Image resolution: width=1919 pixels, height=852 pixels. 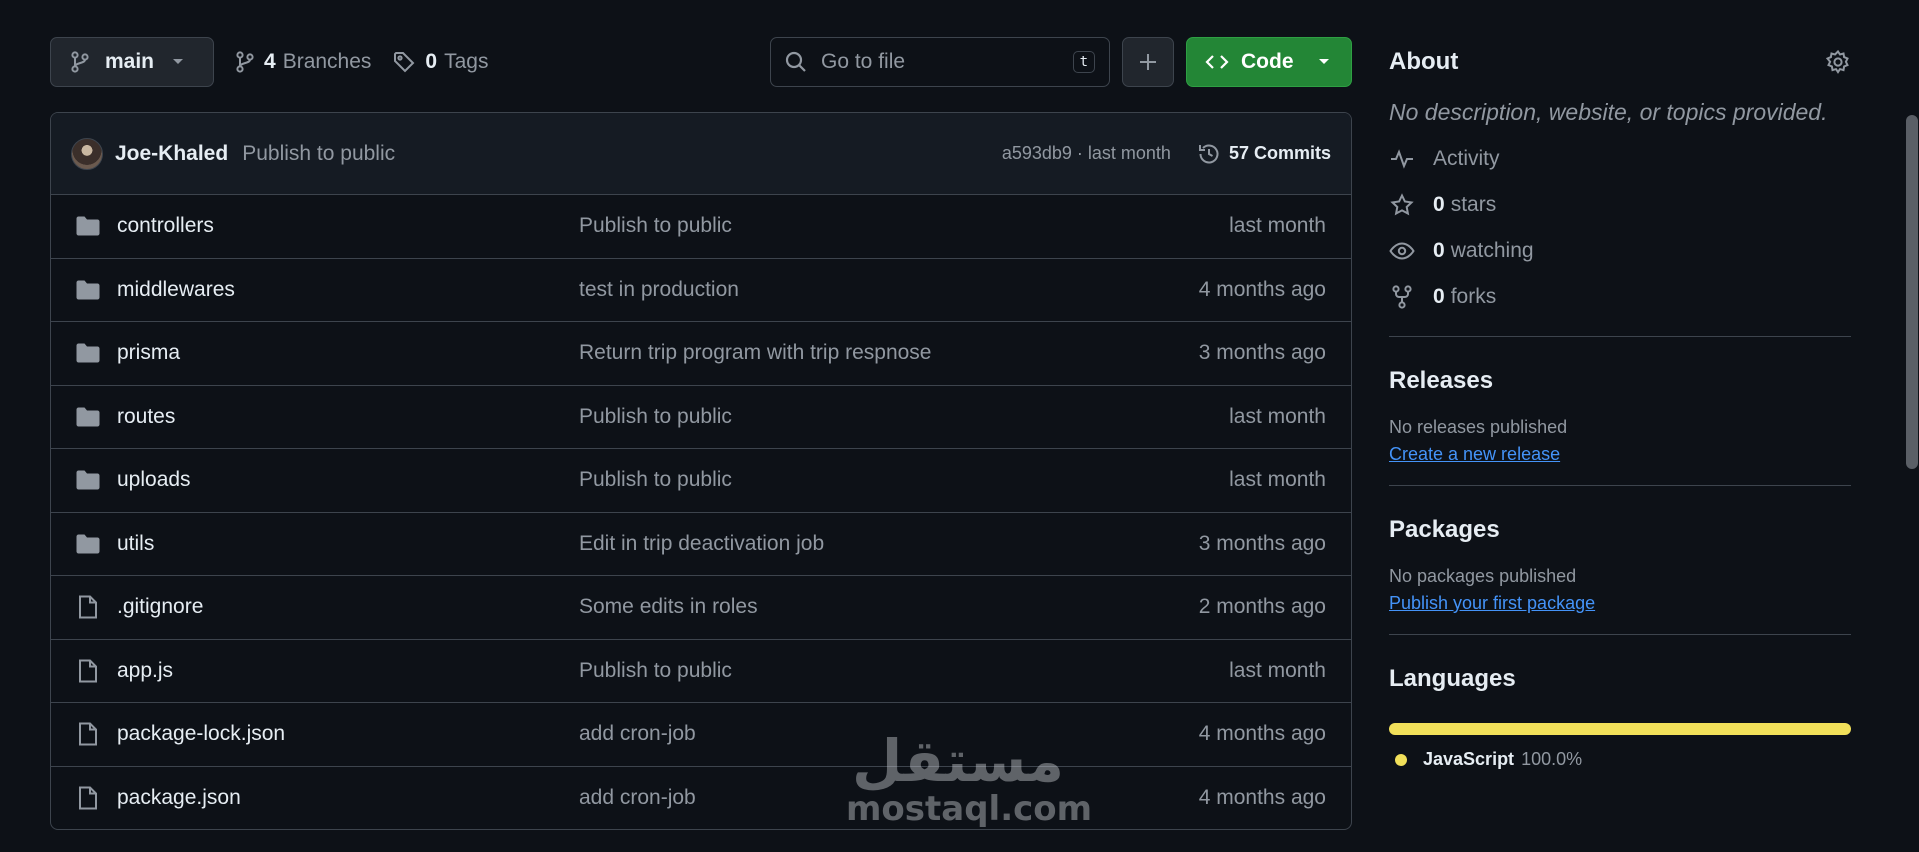 I want to click on go-to-file-input: Go to file t, so click(x=940, y=62).